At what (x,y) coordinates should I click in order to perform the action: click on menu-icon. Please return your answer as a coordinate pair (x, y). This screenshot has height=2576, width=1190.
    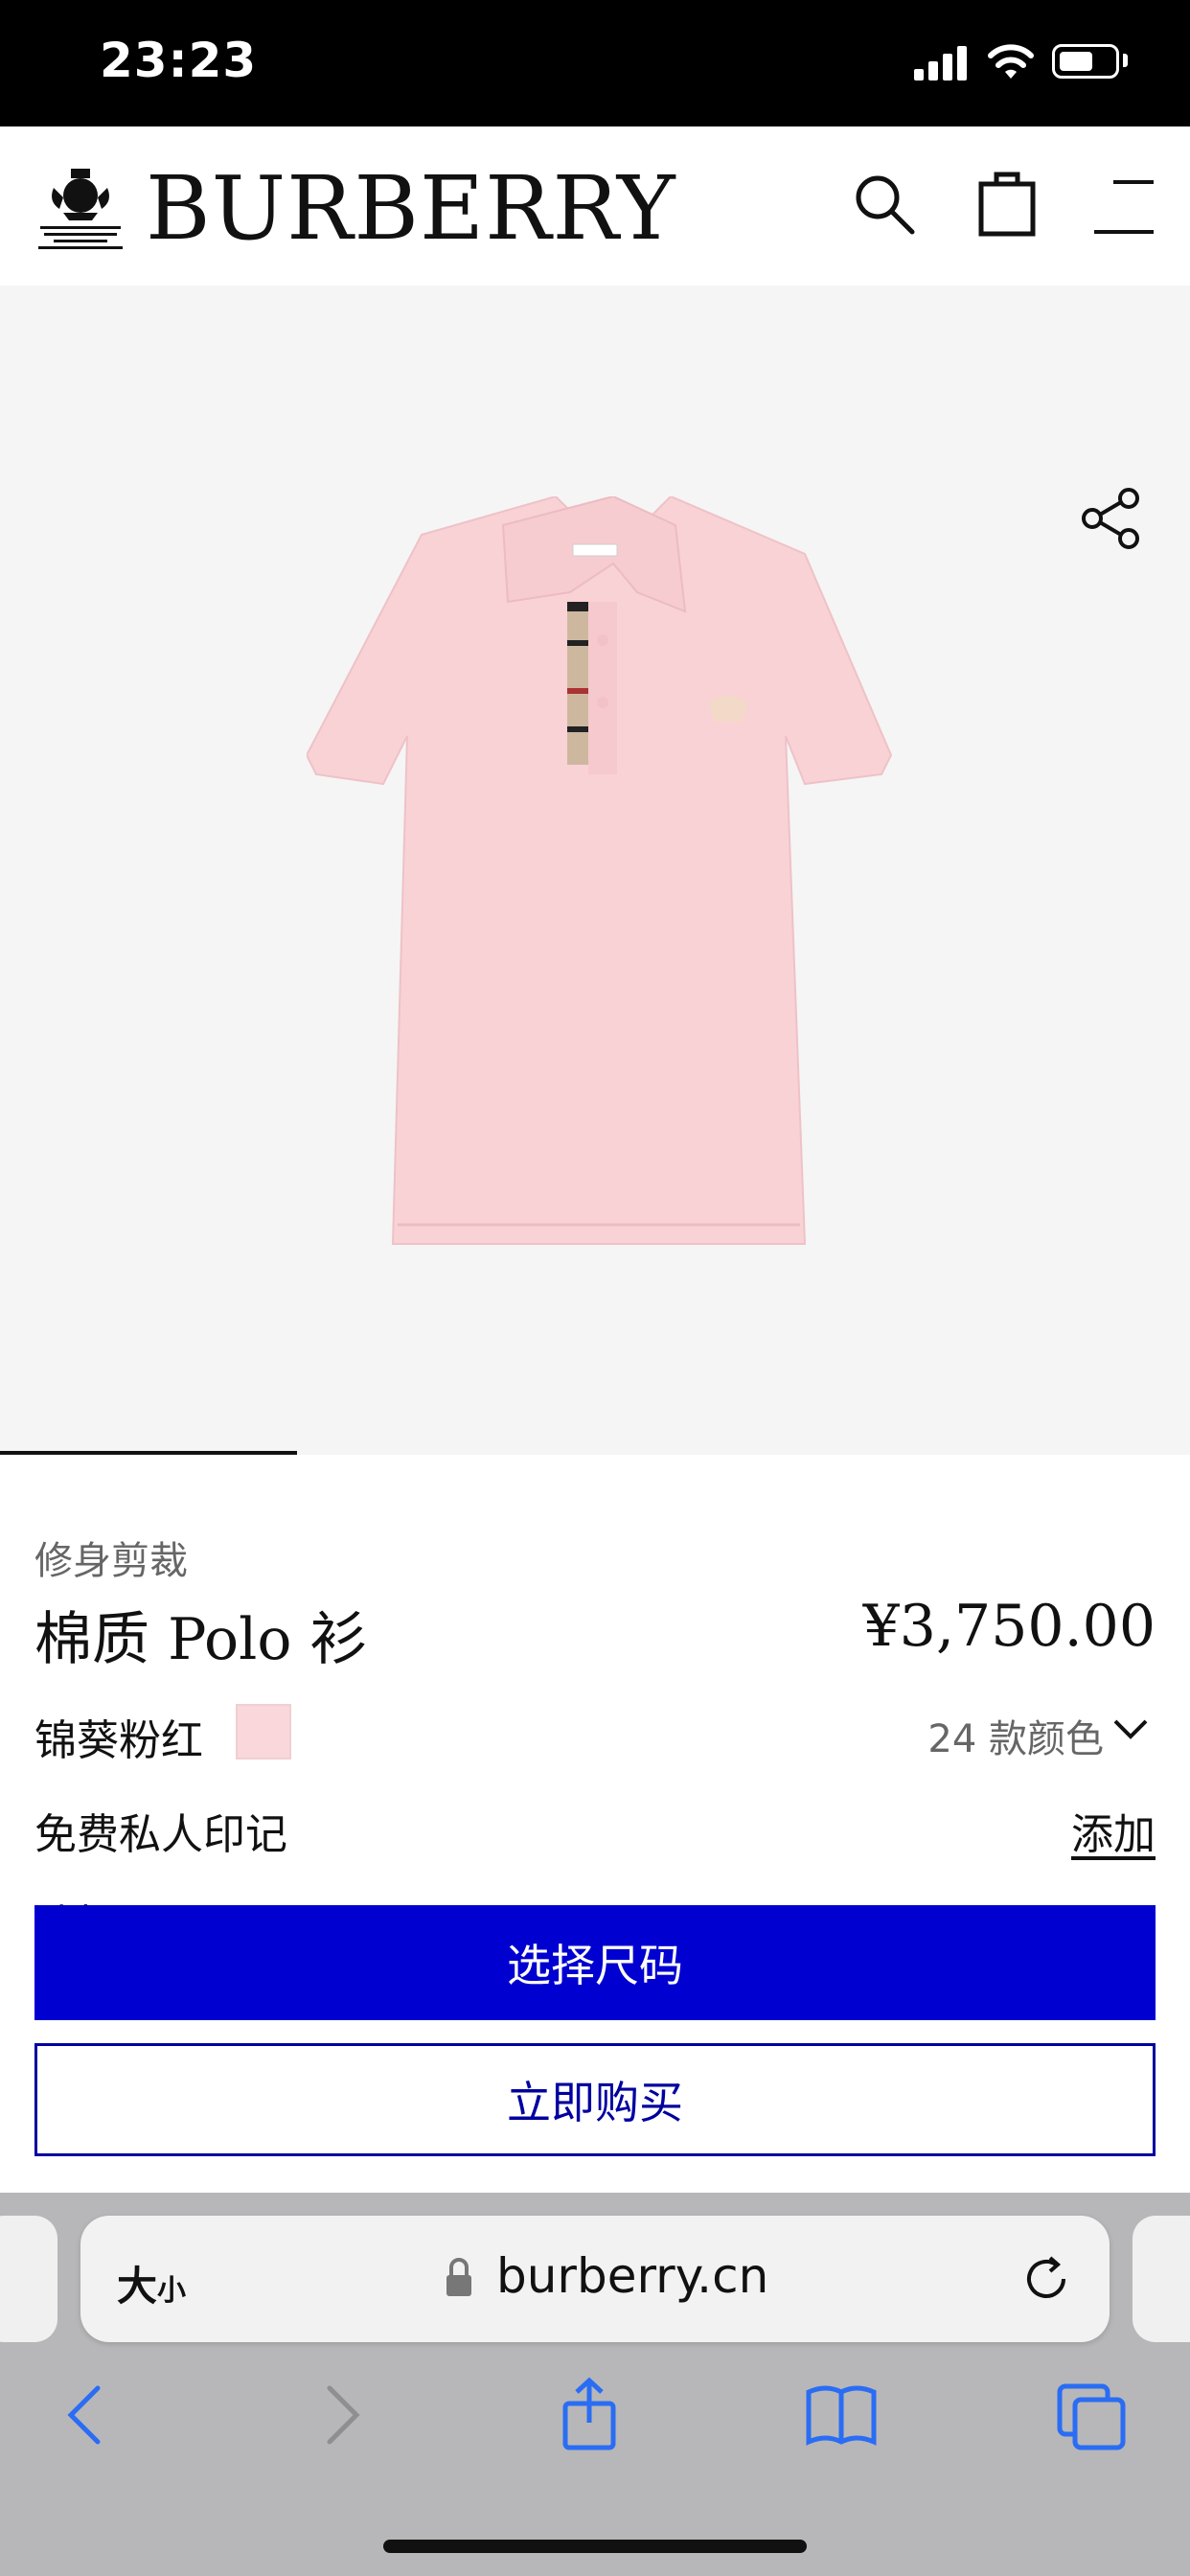
    Looking at the image, I should click on (1124, 207).